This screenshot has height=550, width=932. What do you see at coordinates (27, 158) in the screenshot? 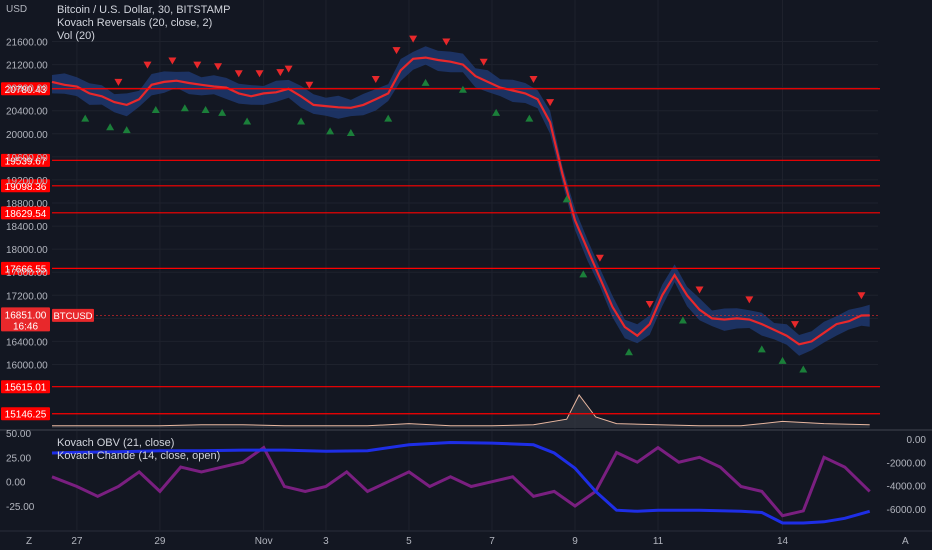
I see `price-axis-tick: 19600.00` at bounding box center [27, 158].